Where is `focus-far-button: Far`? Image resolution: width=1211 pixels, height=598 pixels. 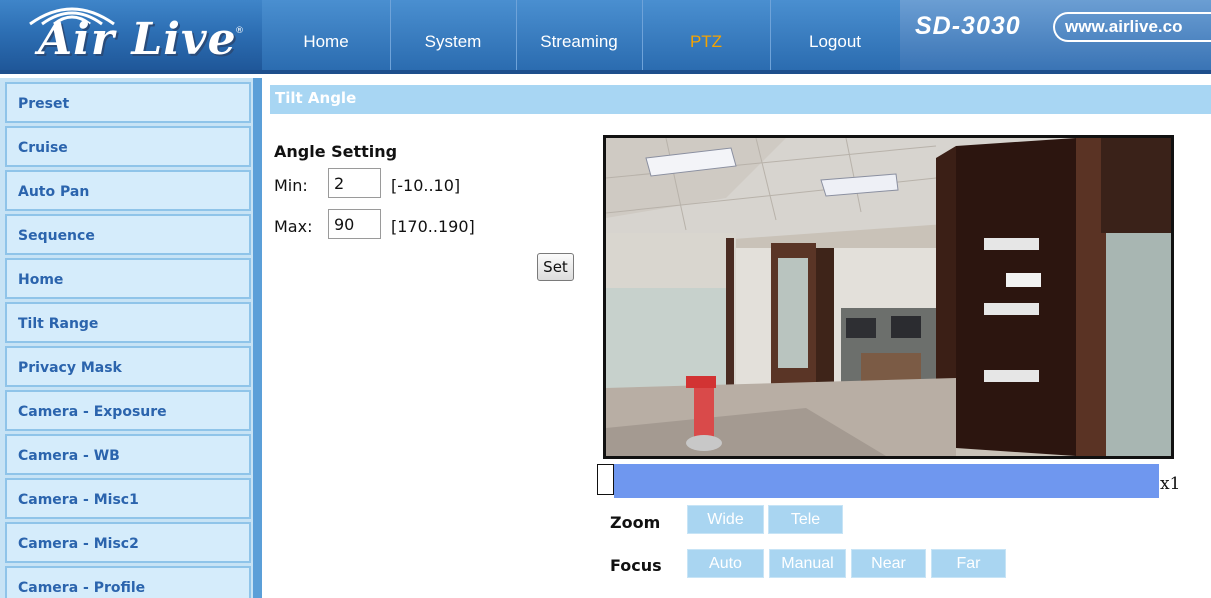
focus-far-button: Far is located at coordinates (968, 563).